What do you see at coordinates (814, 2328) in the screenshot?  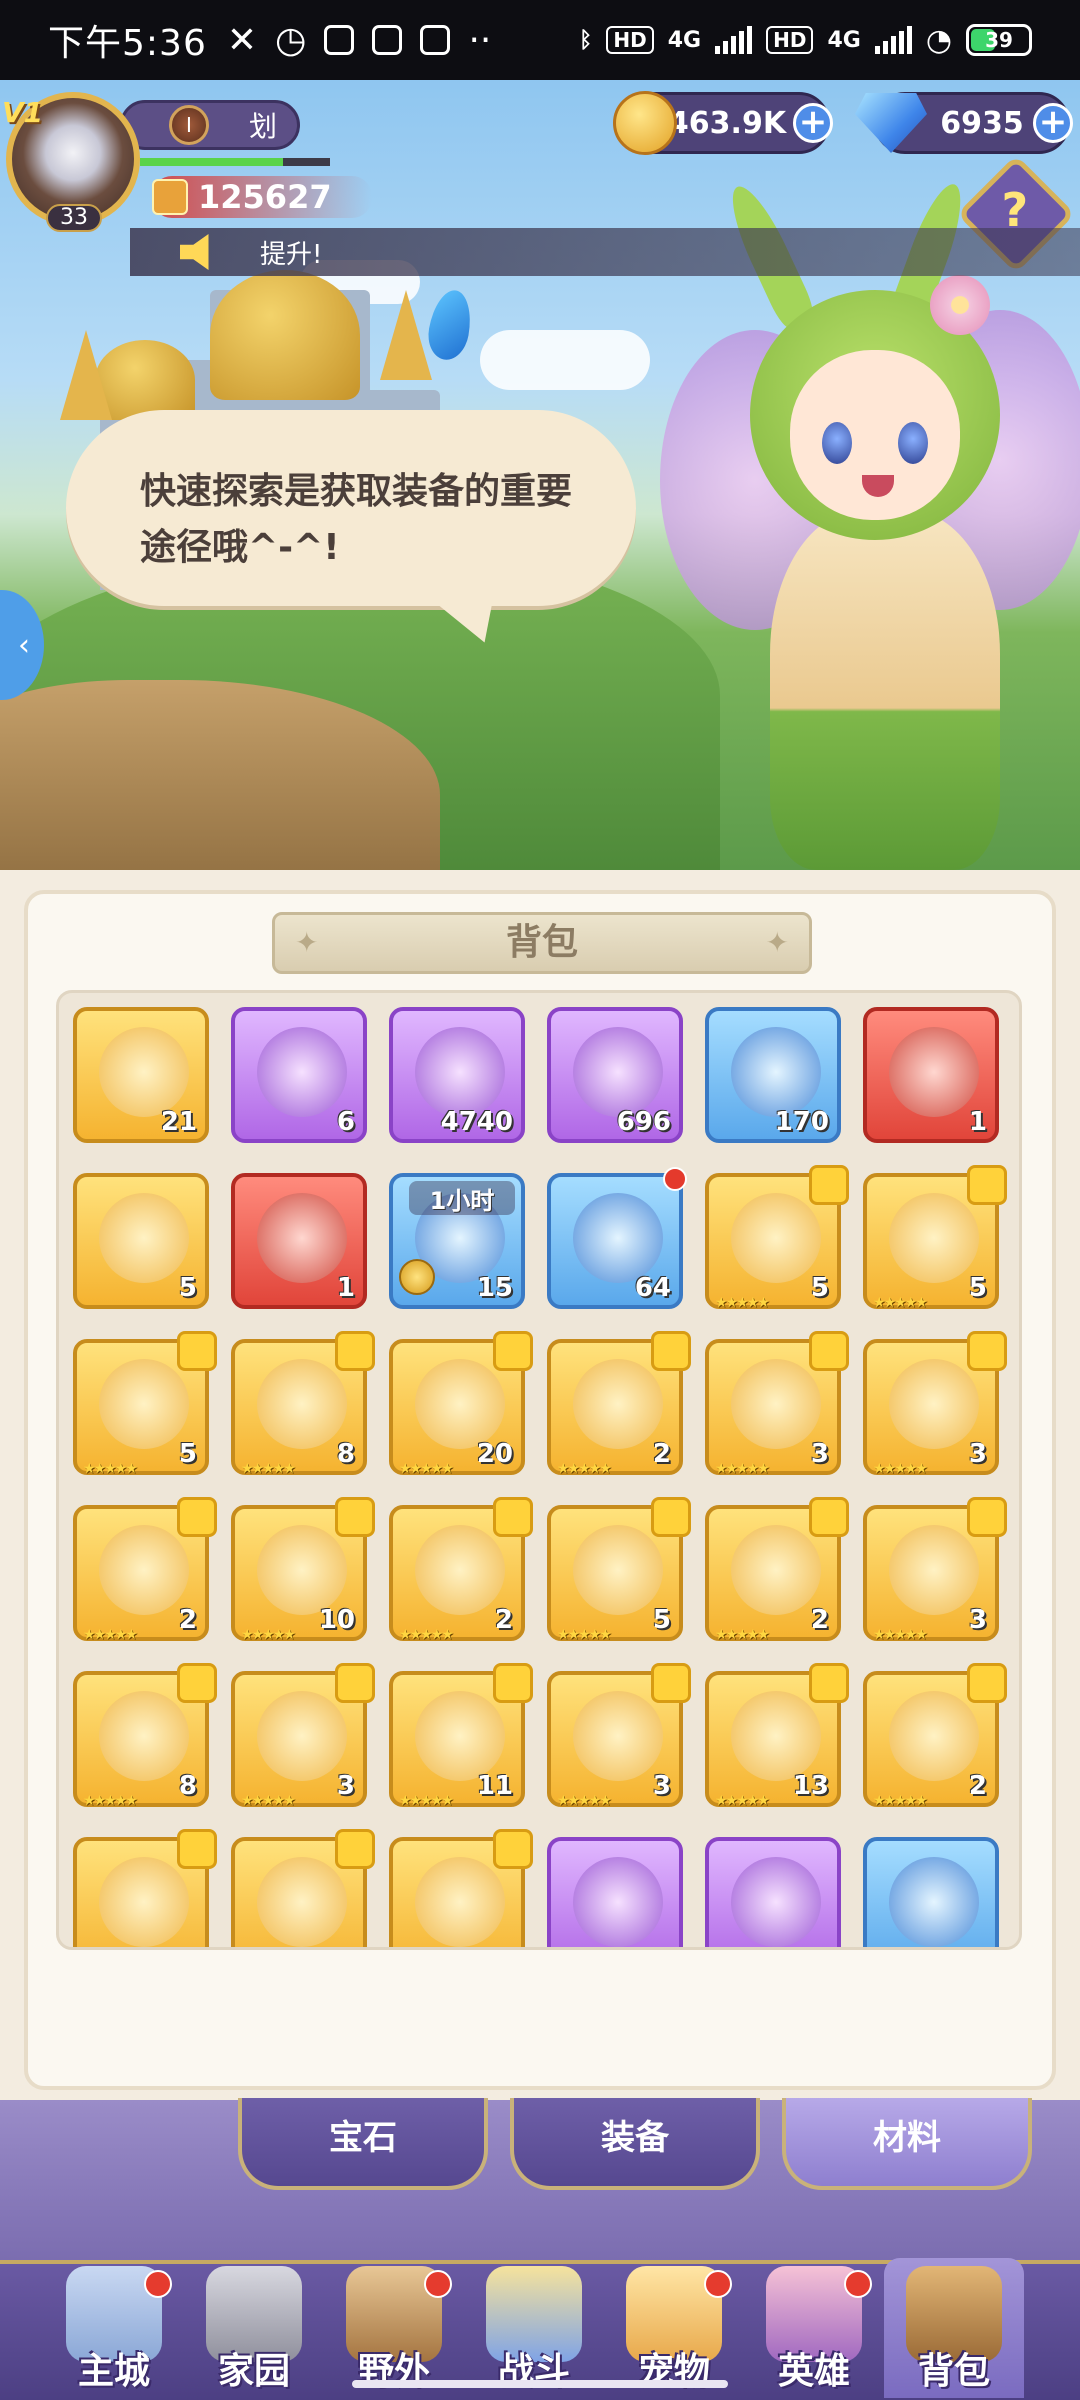 I see `nav-hero: 英雄` at bounding box center [814, 2328].